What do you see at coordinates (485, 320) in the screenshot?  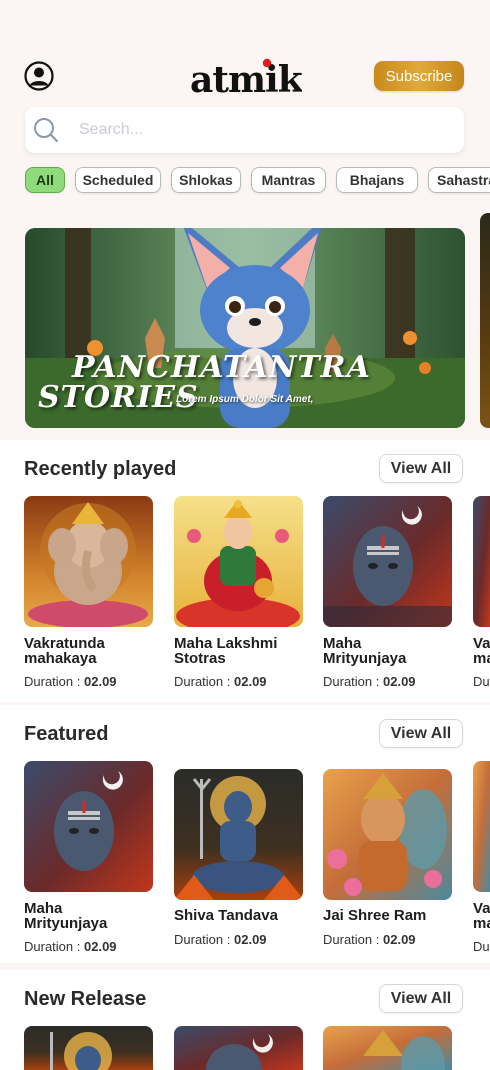 I see `banner-next-peek` at bounding box center [485, 320].